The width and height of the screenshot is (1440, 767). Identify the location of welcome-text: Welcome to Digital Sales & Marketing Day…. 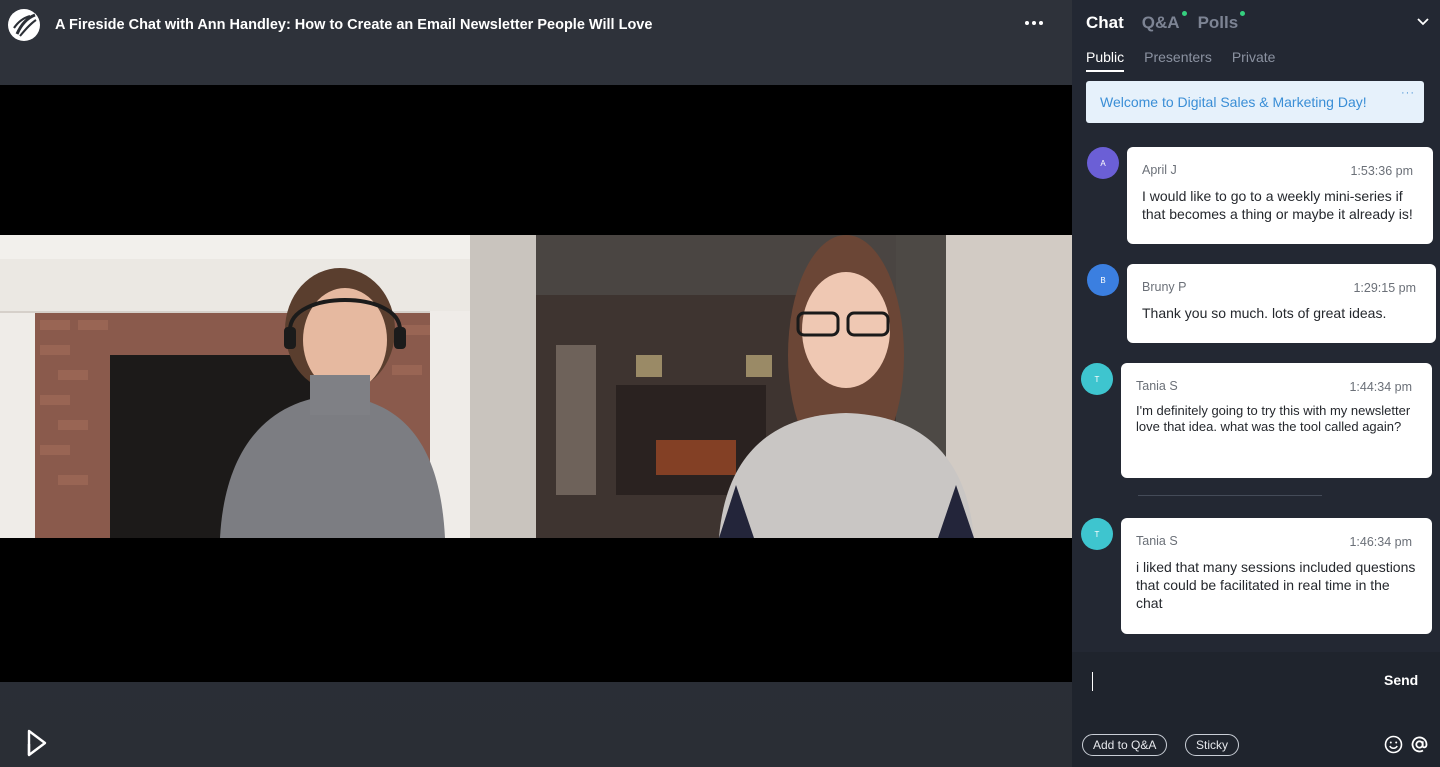
(1233, 102).